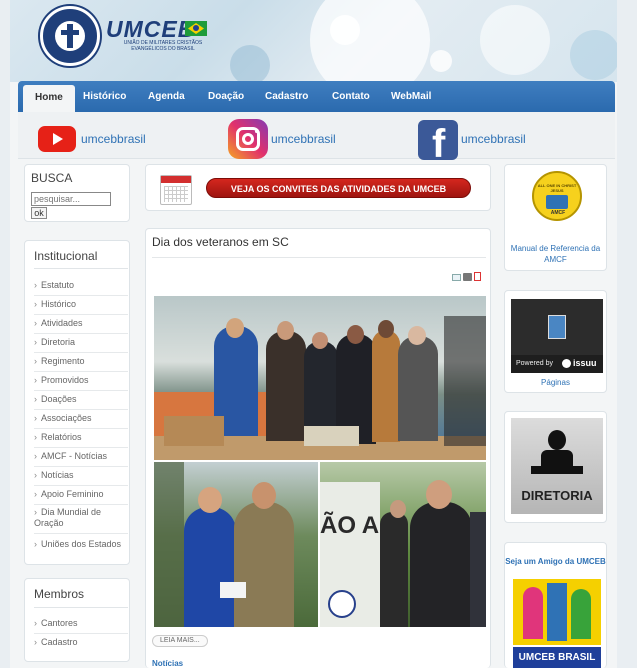 This screenshot has width=637, height=668. Describe the element at coordinates (81, 478) in the screenshot. I see `menu-noticias: Notícias` at that location.